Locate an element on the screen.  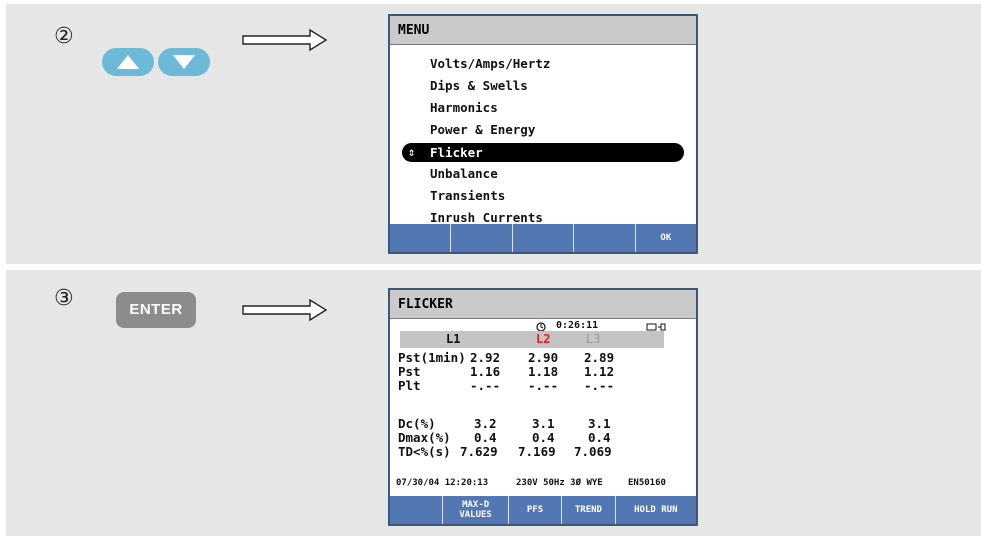
softkey-bar: MAX-D VALUES PFS TREND HOLD RUN is located at coordinates (543, 510).